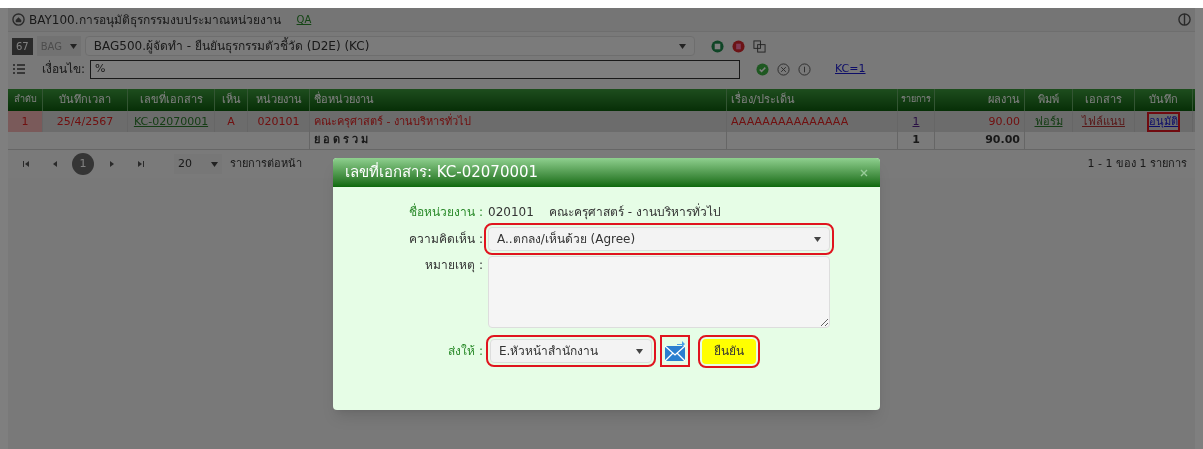 The image size is (1203, 449). I want to click on year-badge: 67, so click(22, 46).